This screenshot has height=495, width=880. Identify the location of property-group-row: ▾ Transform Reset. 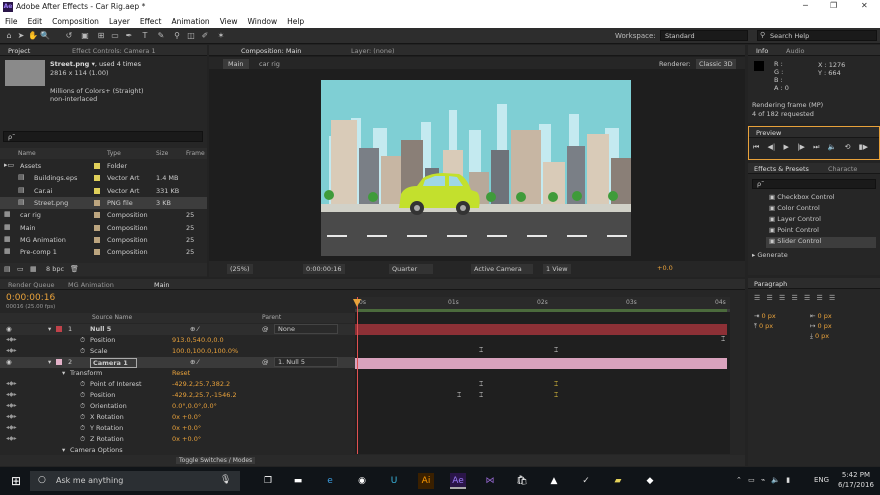
(177, 373).